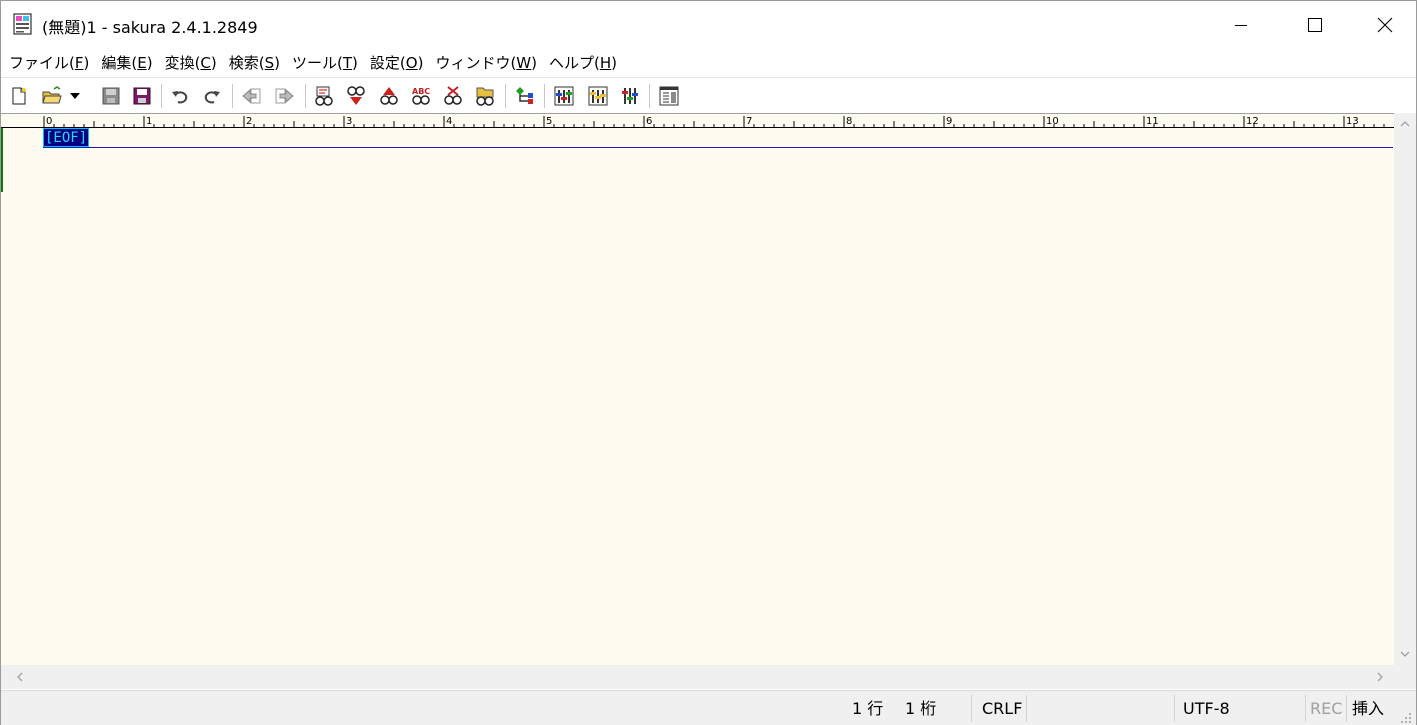 Image resolution: width=1417 pixels, height=725 pixels. Describe the element at coordinates (254, 63) in the screenshot. I see `menu-search: 検索(S)` at that location.